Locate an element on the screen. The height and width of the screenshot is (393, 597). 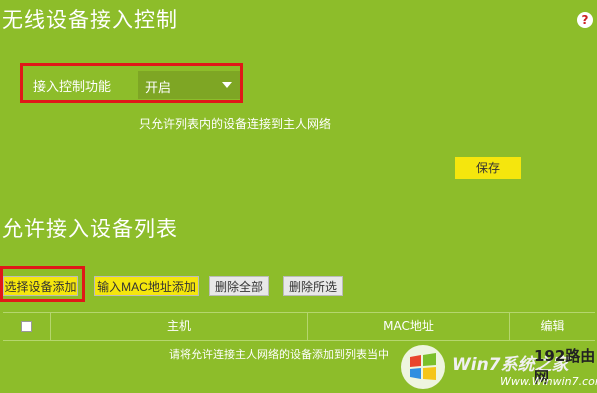
table-header: 主机 MAC地址 编辑 is located at coordinates (299, 326).